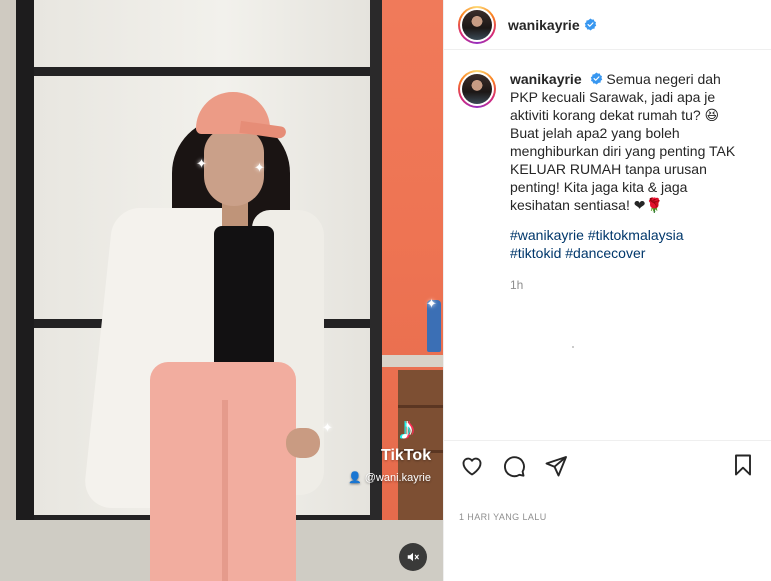  Describe the element at coordinates (605, 253) in the screenshot. I see `hashtag-link: #dancecover` at that location.